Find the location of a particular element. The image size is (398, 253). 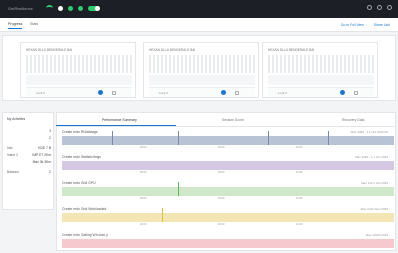

device-card-3: HEXAN DLLU BENDERALE BAI Lock 3 is located at coordinates (320, 70).